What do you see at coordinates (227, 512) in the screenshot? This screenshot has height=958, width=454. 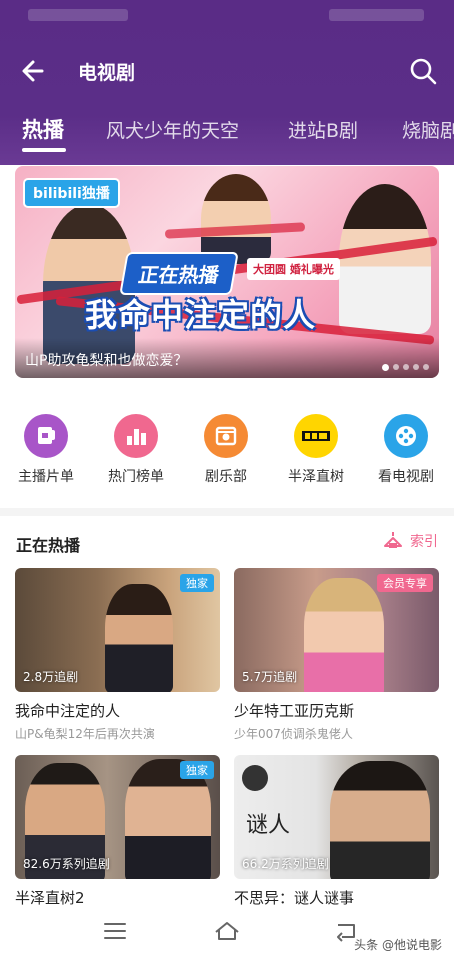 I see `section-divider` at bounding box center [227, 512].